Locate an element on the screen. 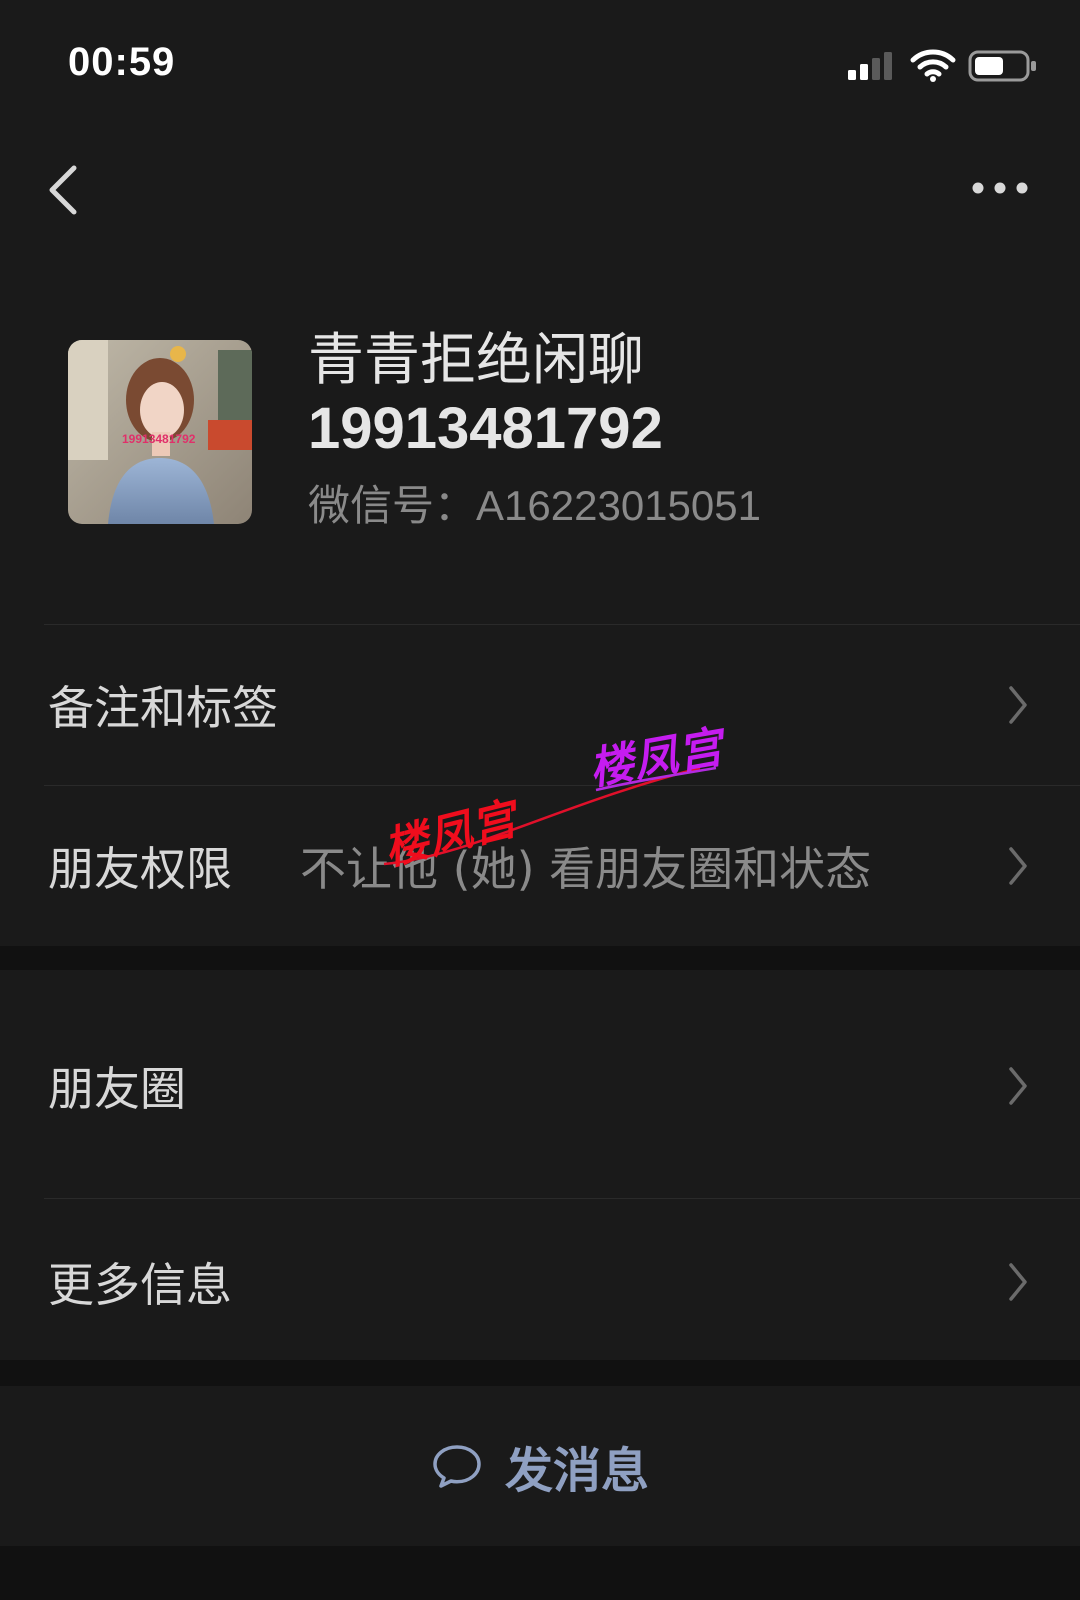  send-message-button: 发消息 is located at coordinates (540, 1466).